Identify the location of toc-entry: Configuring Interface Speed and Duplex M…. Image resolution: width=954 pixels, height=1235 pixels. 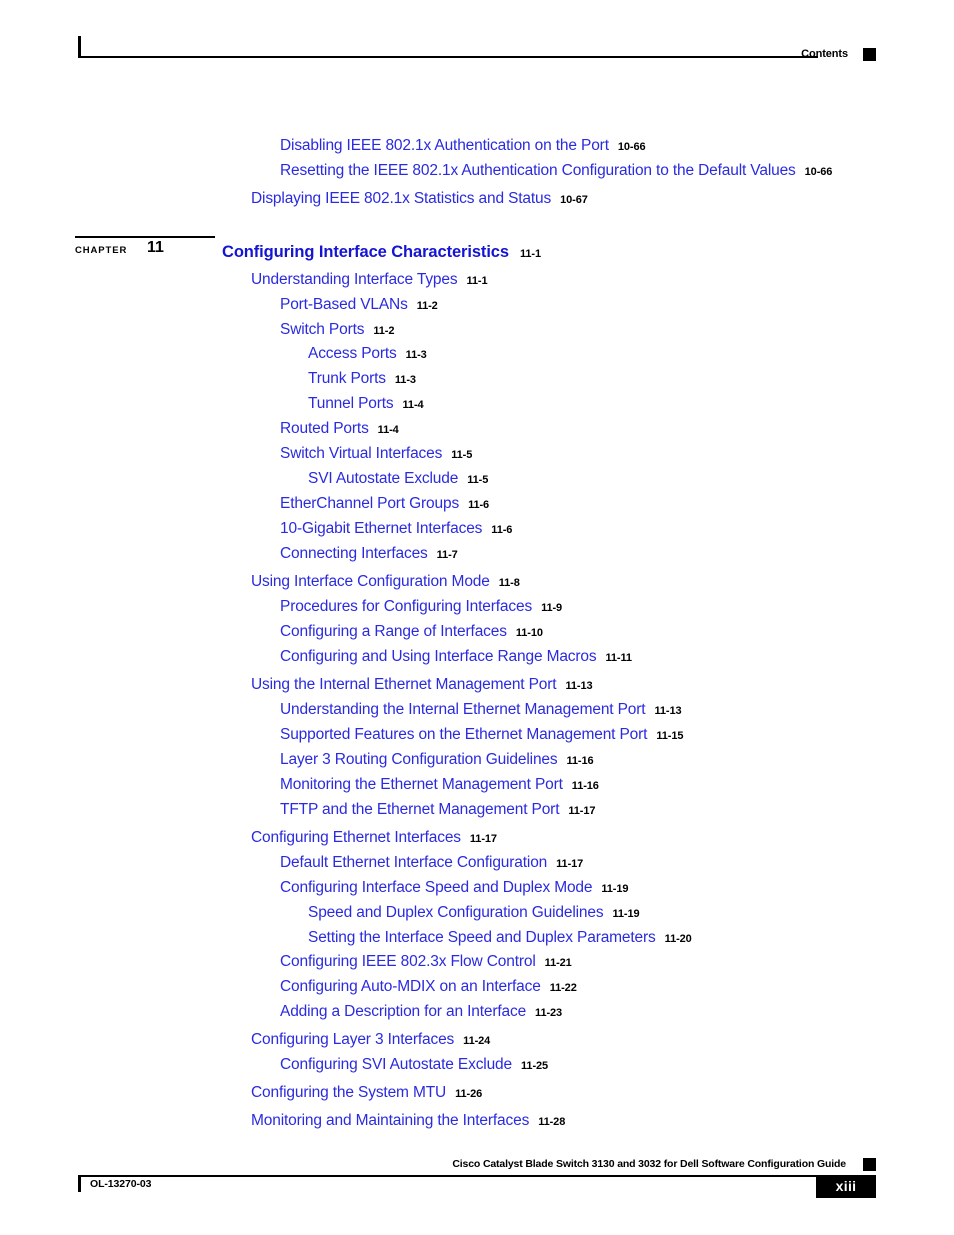
(454, 887).